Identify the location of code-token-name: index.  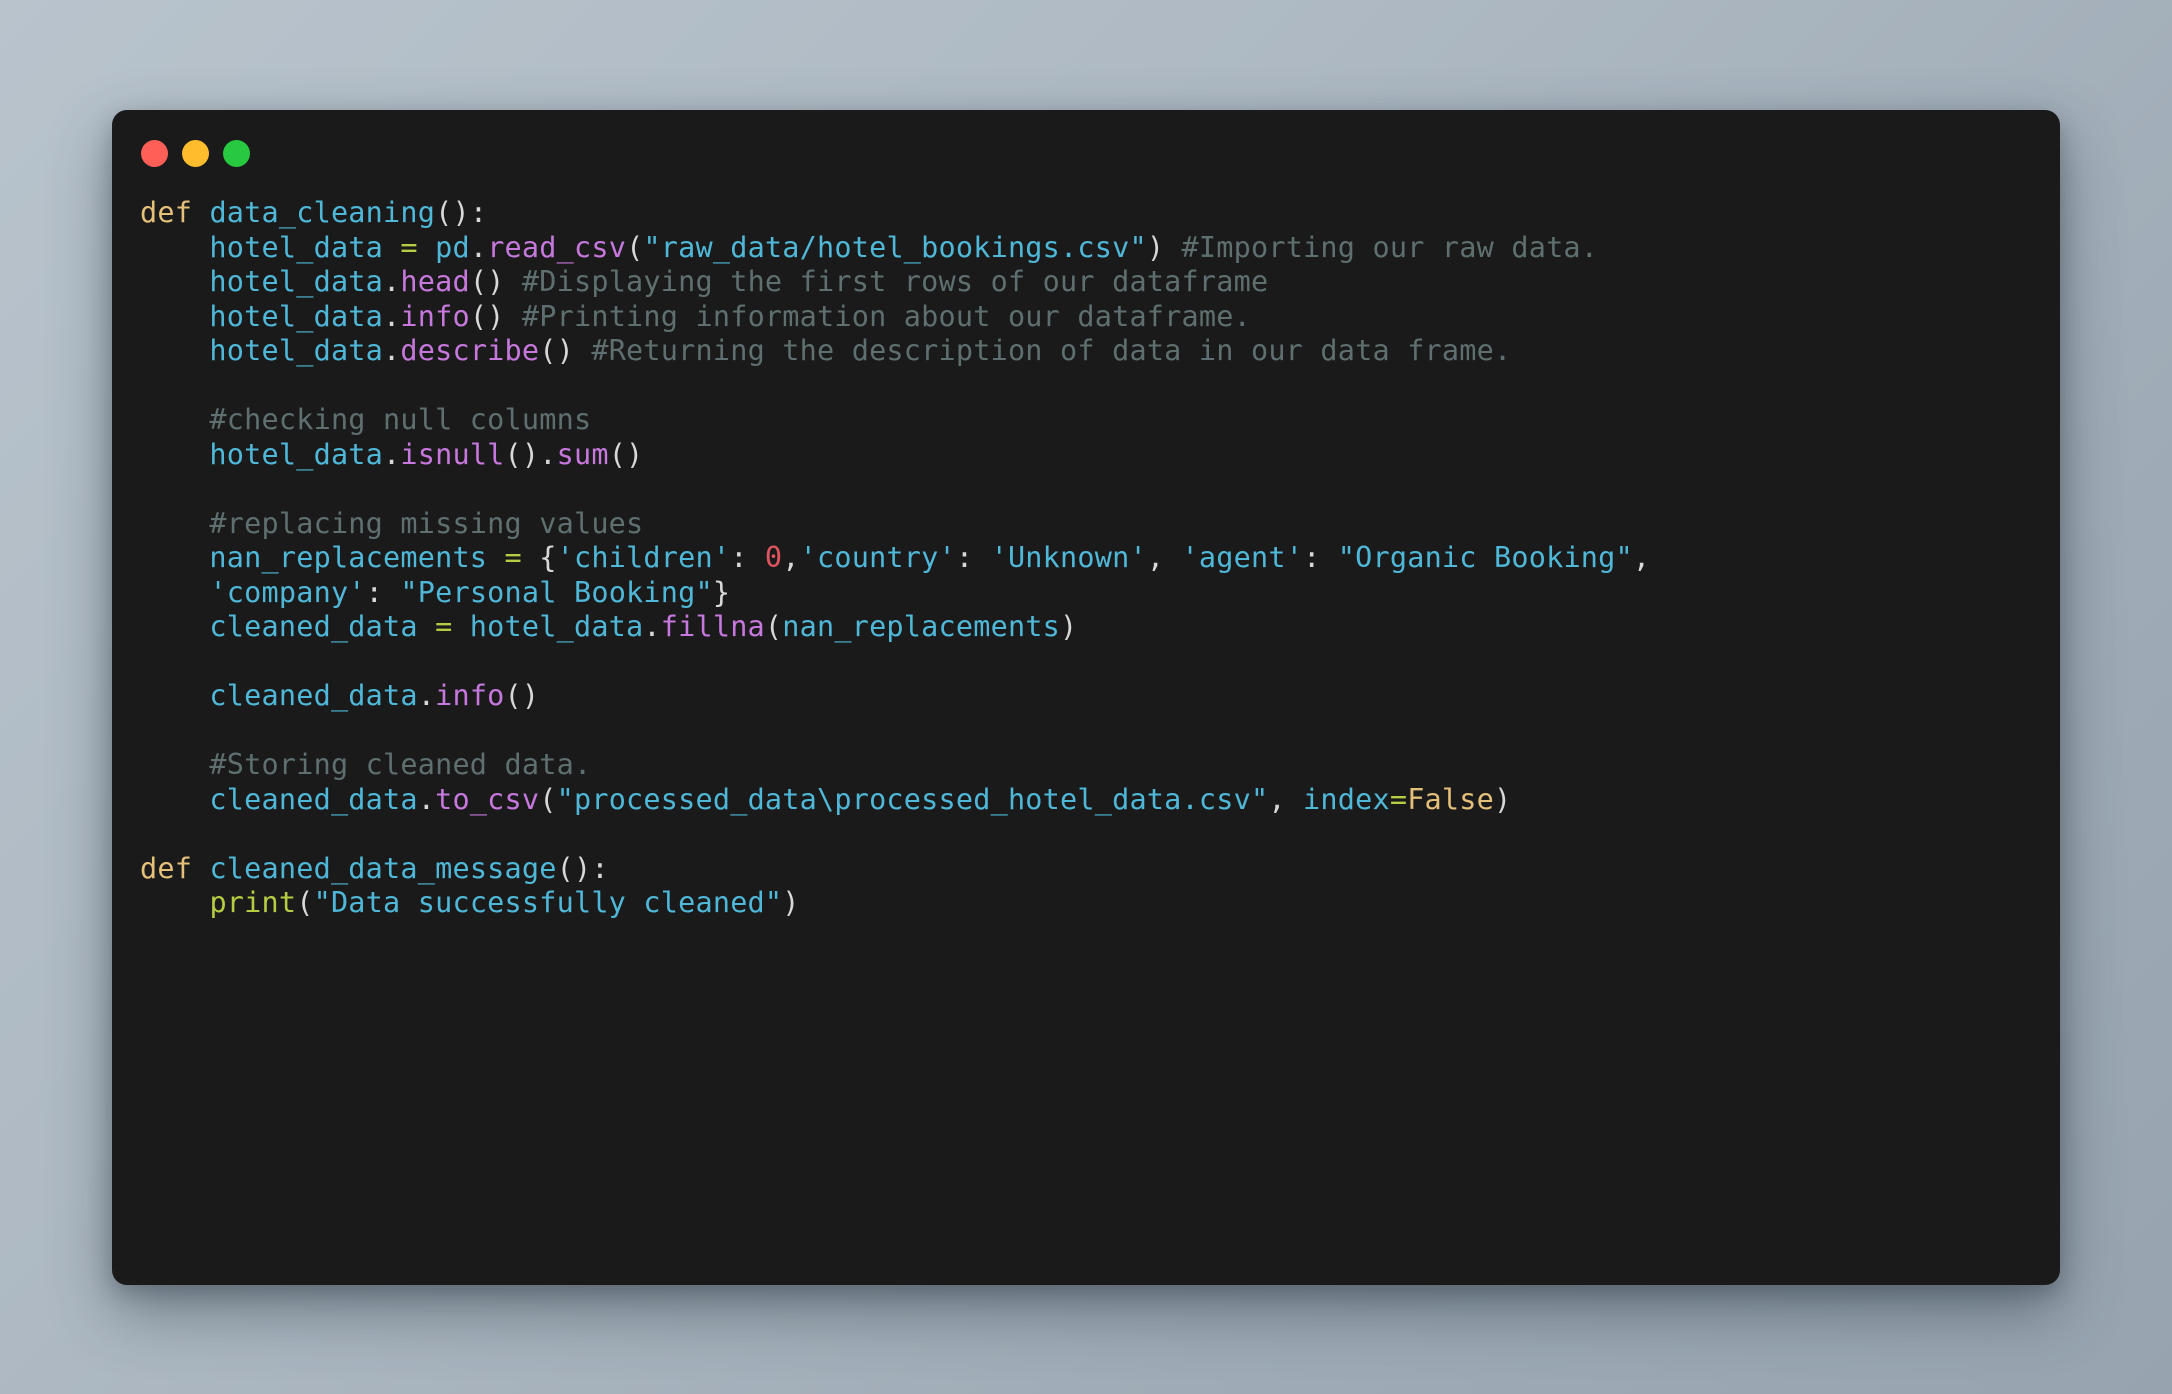
(1346, 799).